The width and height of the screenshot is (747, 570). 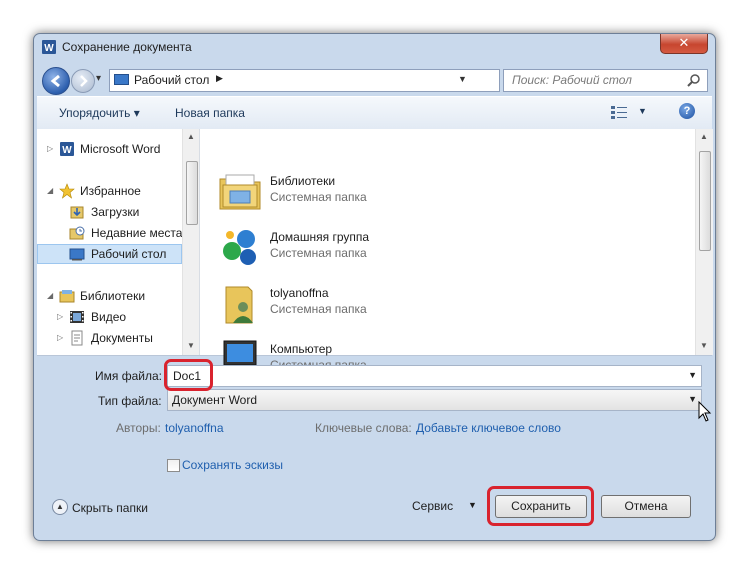 I want to click on word-app-icon: W, so click(x=49, y=47).